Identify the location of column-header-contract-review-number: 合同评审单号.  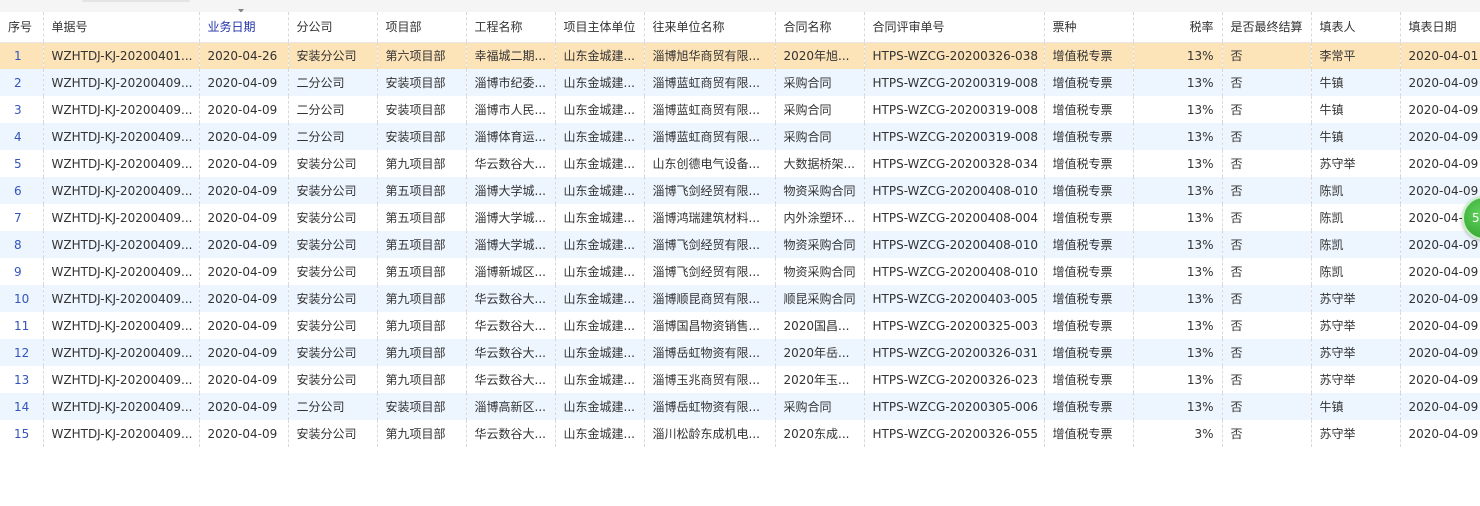
(954, 27).